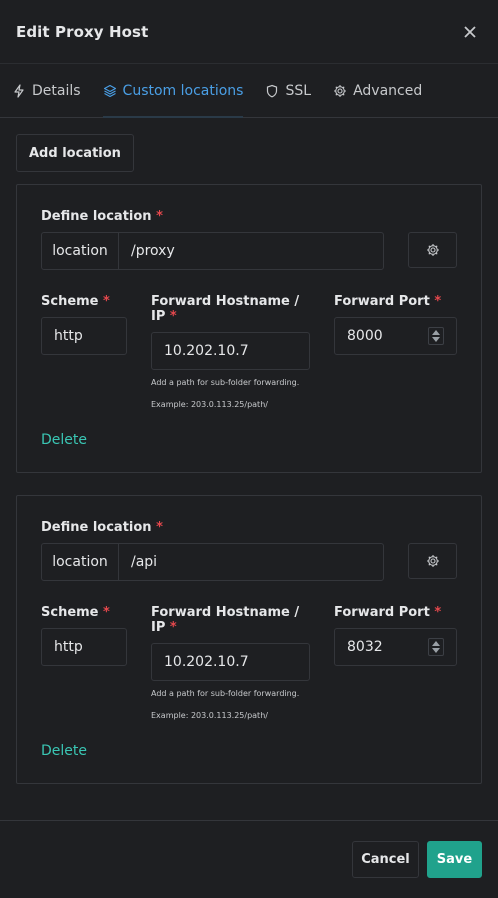 This screenshot has width=498, height=898. I want to click on tab-advanced: Advanced, so click(377, 90).